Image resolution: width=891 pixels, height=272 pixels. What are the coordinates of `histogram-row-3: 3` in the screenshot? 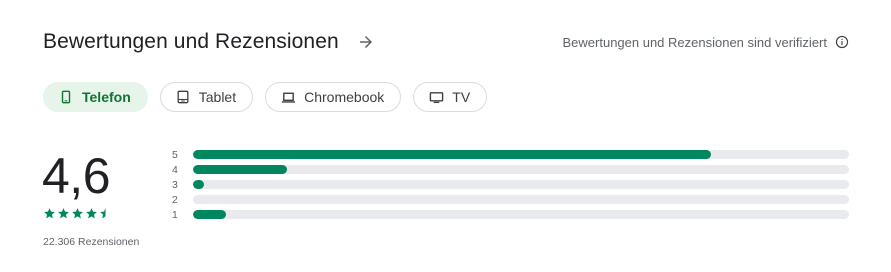 It's located at (510, 184).